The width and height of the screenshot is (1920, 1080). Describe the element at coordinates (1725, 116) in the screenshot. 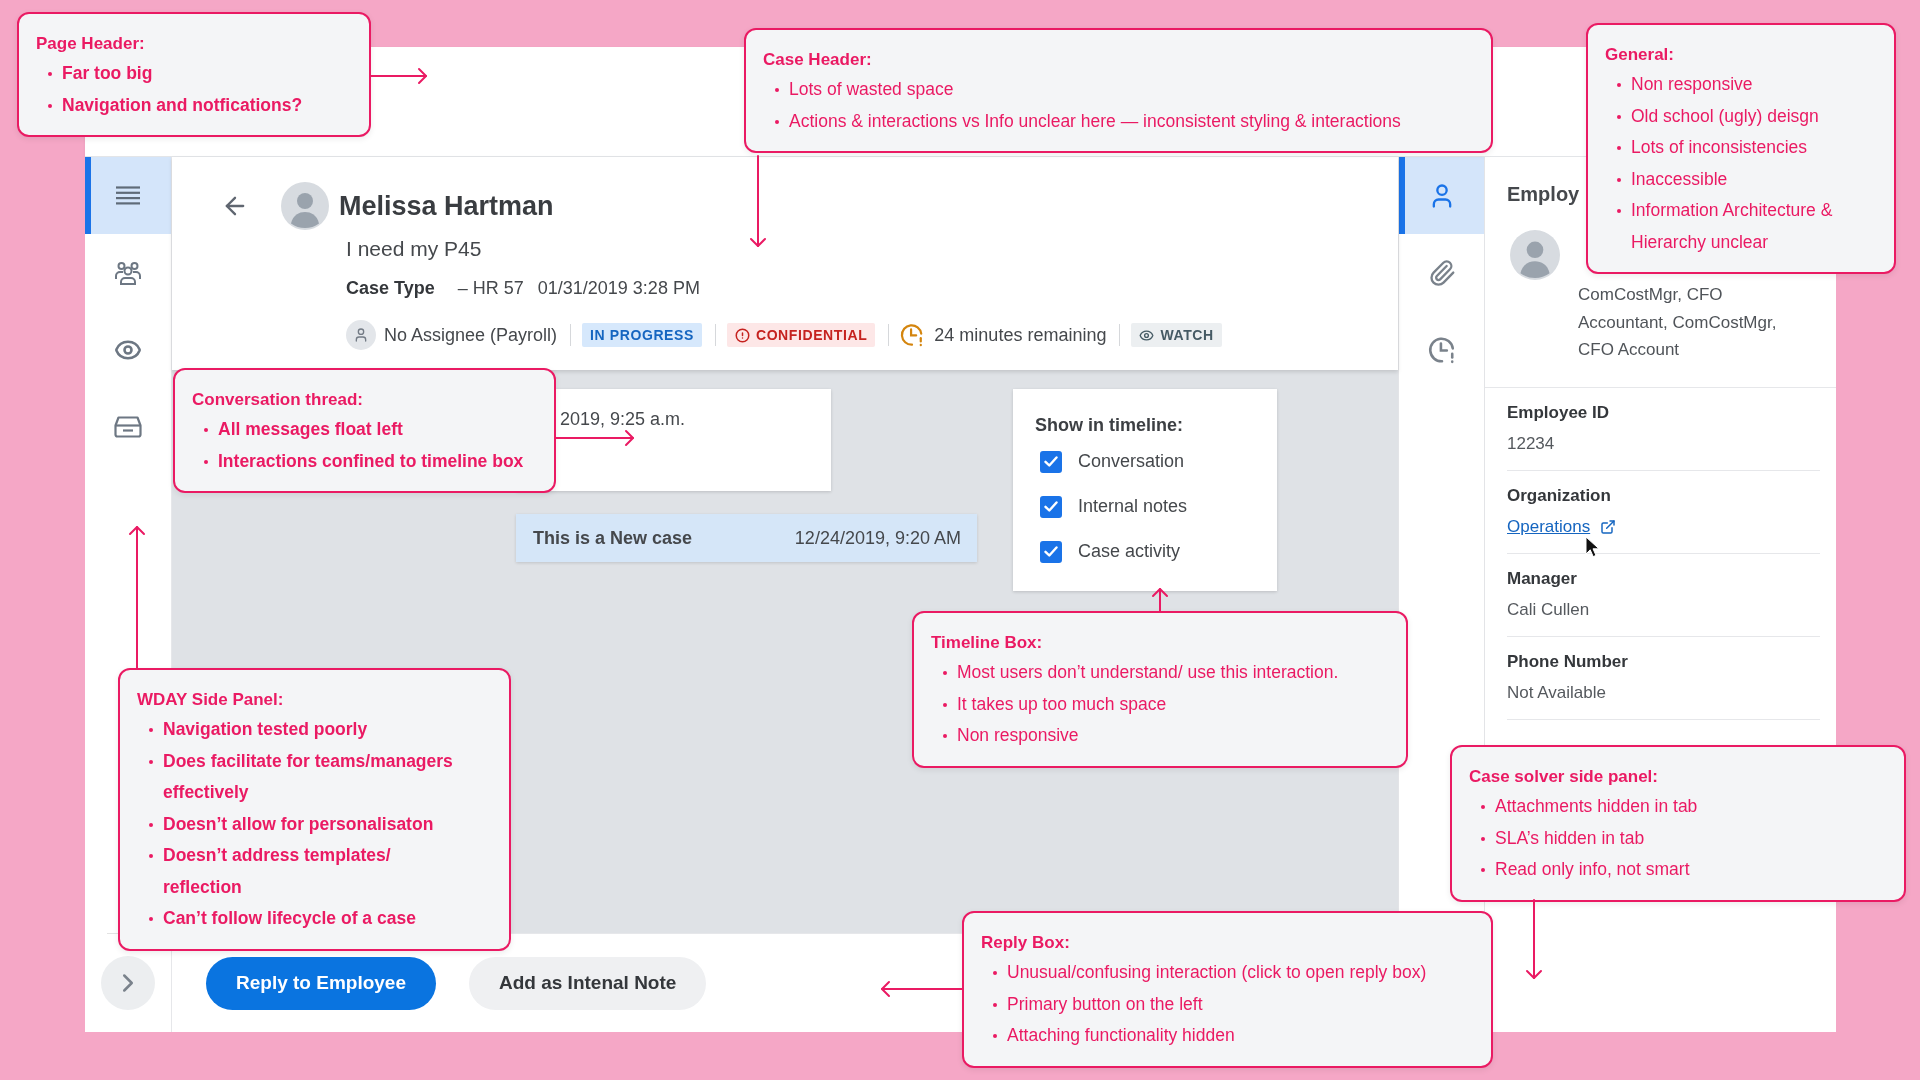

I see `annotation-point: Old school (ugly) deisgn` at that location.